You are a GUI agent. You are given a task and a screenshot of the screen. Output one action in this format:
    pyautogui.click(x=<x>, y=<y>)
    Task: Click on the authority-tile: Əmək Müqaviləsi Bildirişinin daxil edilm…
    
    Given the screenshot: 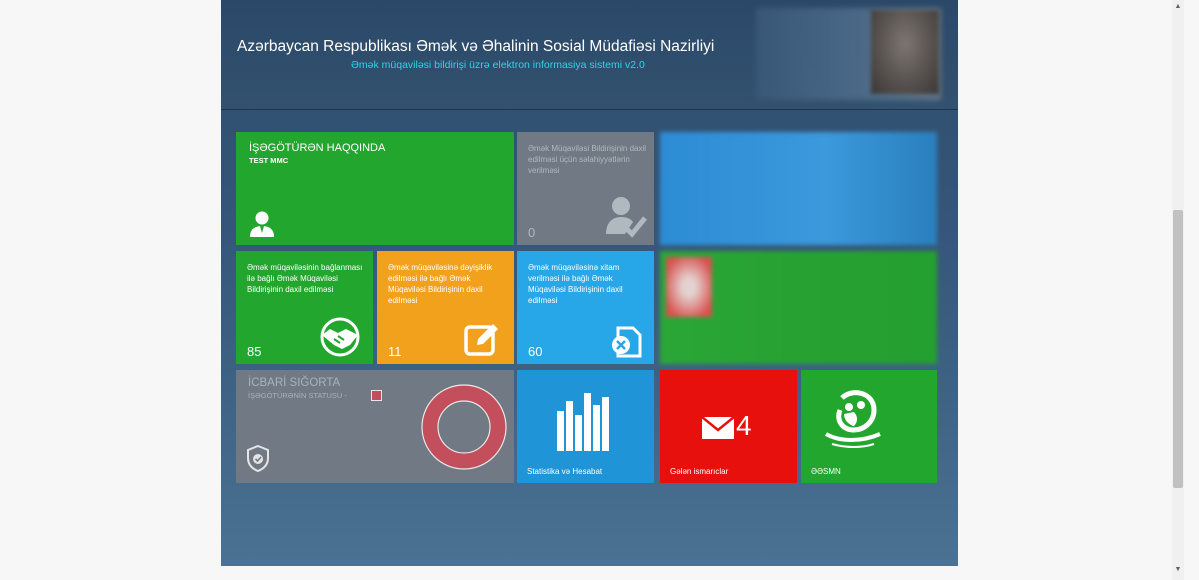 What is the action you would take?
    pyautogui.click(x=585, y=188)
    